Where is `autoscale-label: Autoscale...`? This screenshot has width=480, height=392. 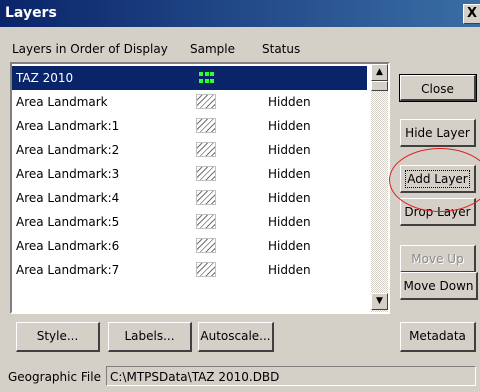 autoscale-label: Autoscale... is located at coordinates (235, 336).